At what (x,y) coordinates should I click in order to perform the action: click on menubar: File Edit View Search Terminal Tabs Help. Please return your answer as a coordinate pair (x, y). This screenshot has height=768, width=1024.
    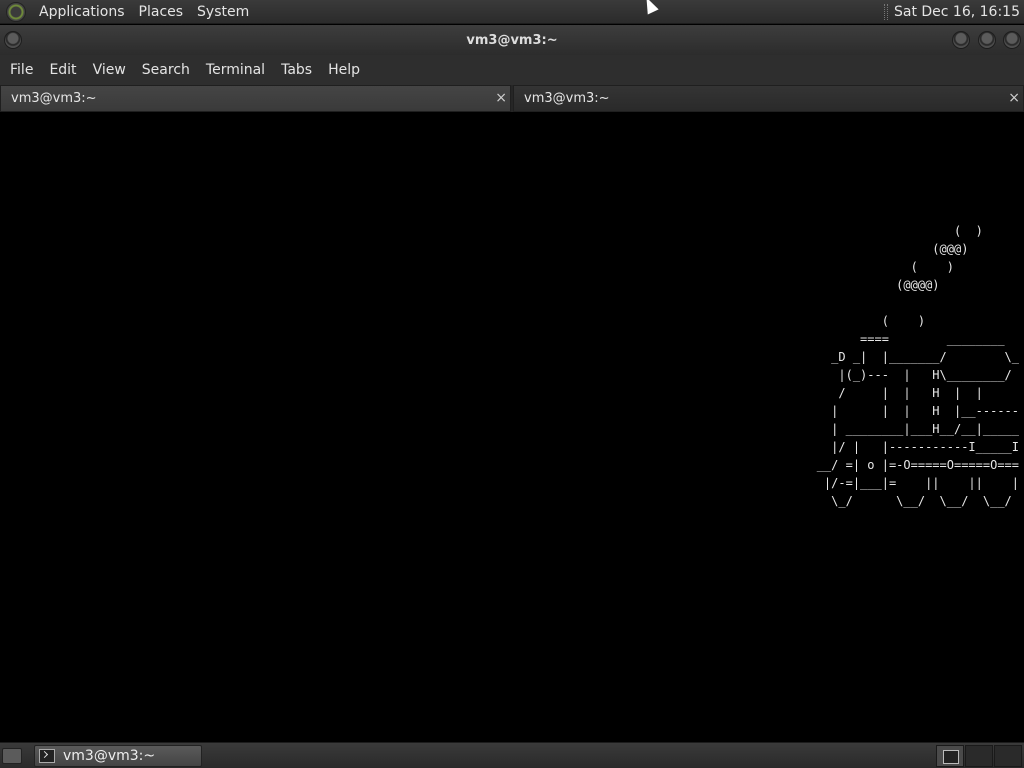
    Looking at the image, I should click on (512, 70).